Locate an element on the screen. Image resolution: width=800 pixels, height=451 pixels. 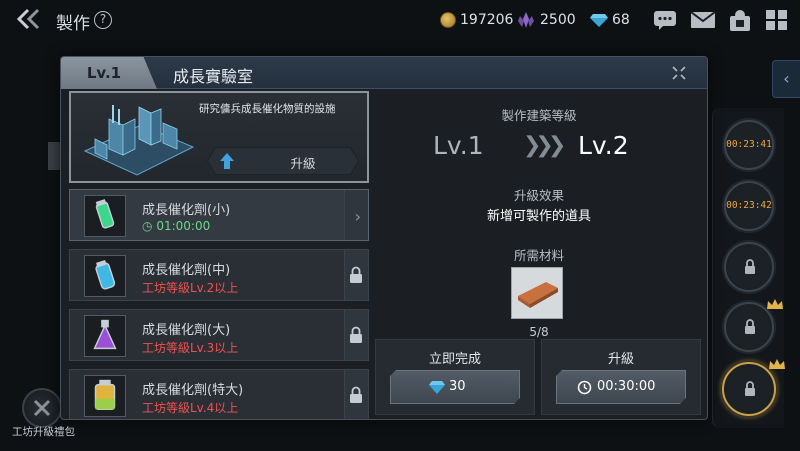
building-card: 研究傭兵成長催化物質的設施 升級 is located at coordinates (219, 137).